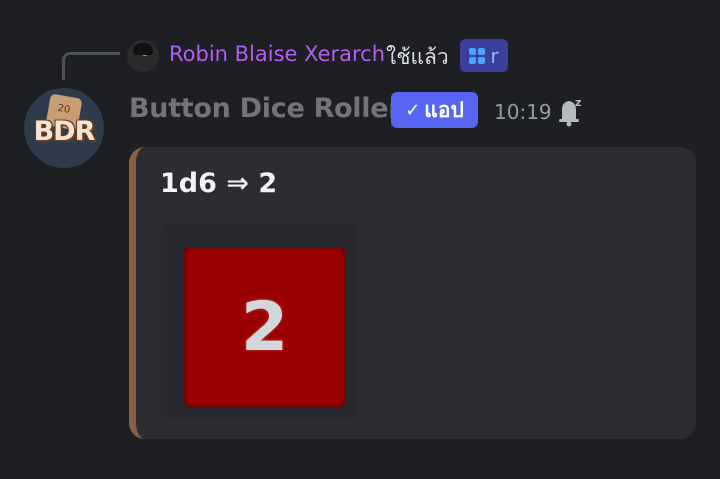  I want to click on die-result-image: 2, so click(264, 327).